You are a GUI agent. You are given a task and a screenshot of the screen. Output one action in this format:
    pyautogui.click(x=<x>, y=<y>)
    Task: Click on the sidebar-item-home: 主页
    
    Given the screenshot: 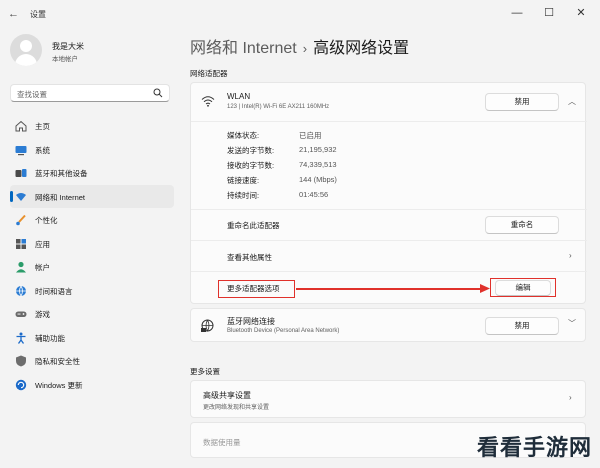 What is the action you would take?
    pyautogui.click(x=92, y=126)
    